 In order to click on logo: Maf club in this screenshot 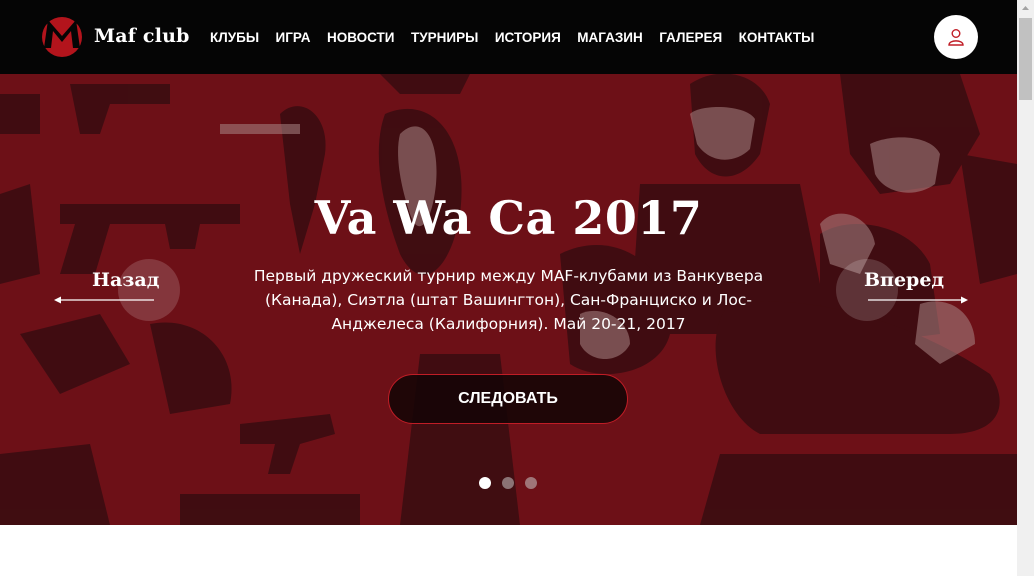, I will do `click(114, 36)`.